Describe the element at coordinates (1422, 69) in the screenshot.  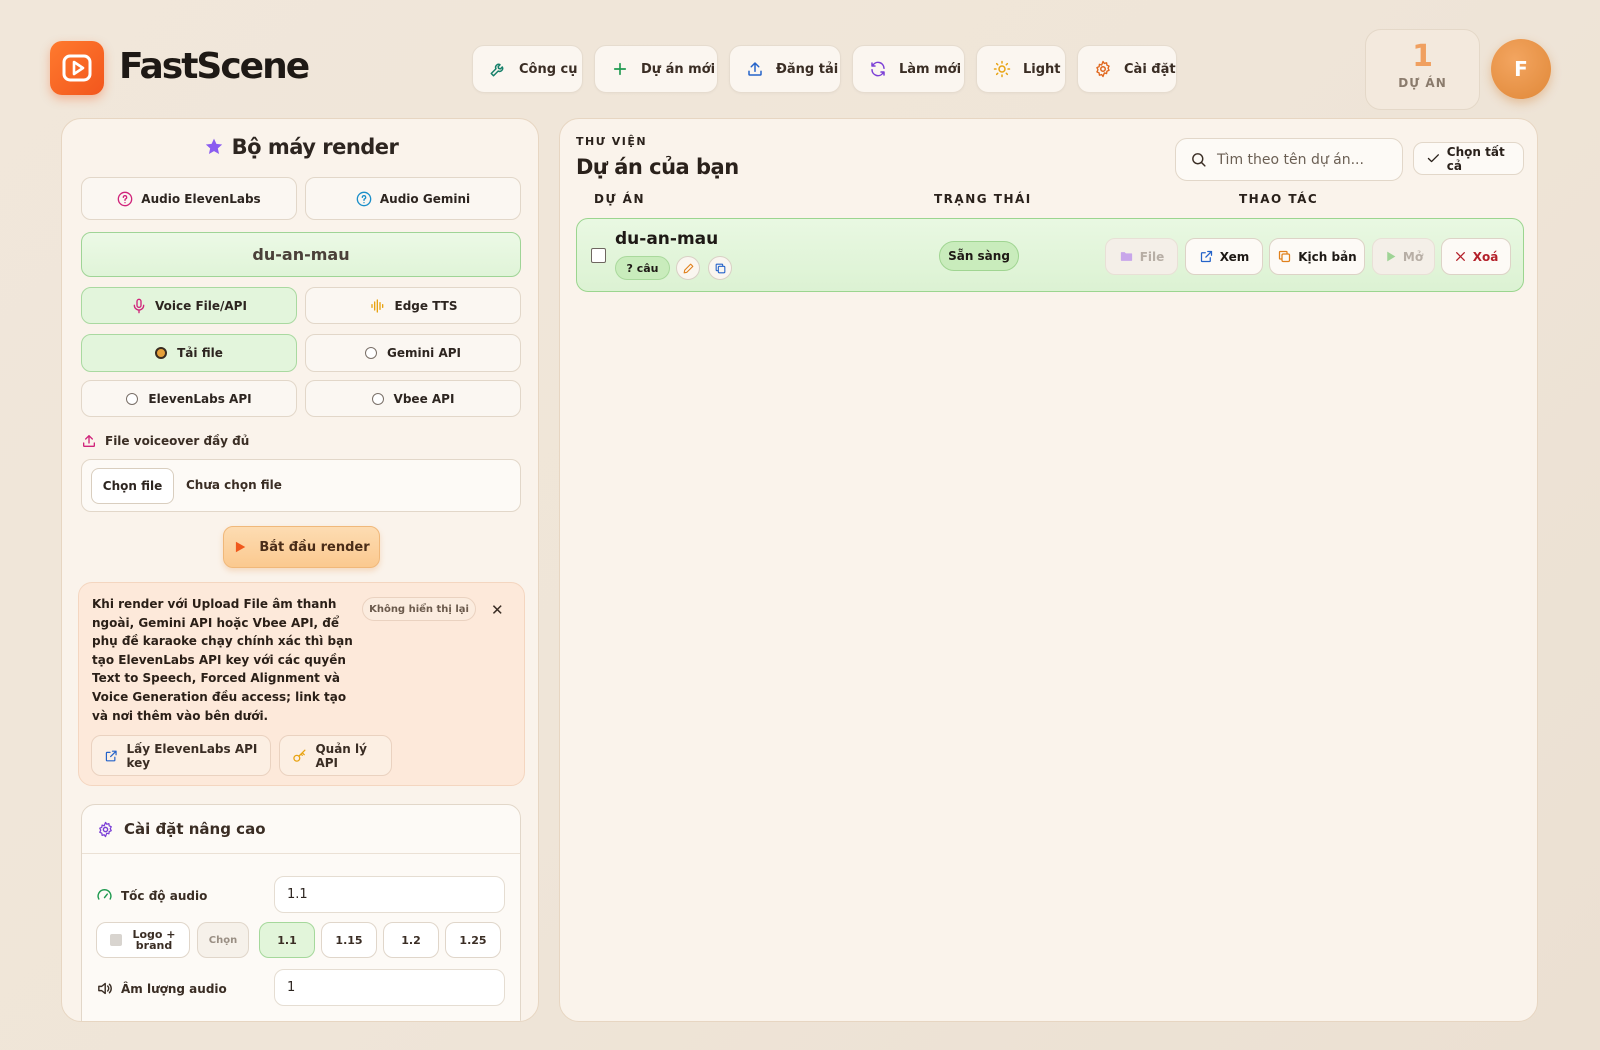
I see `project-count-card: 1 DỰ ÁN` at that location.